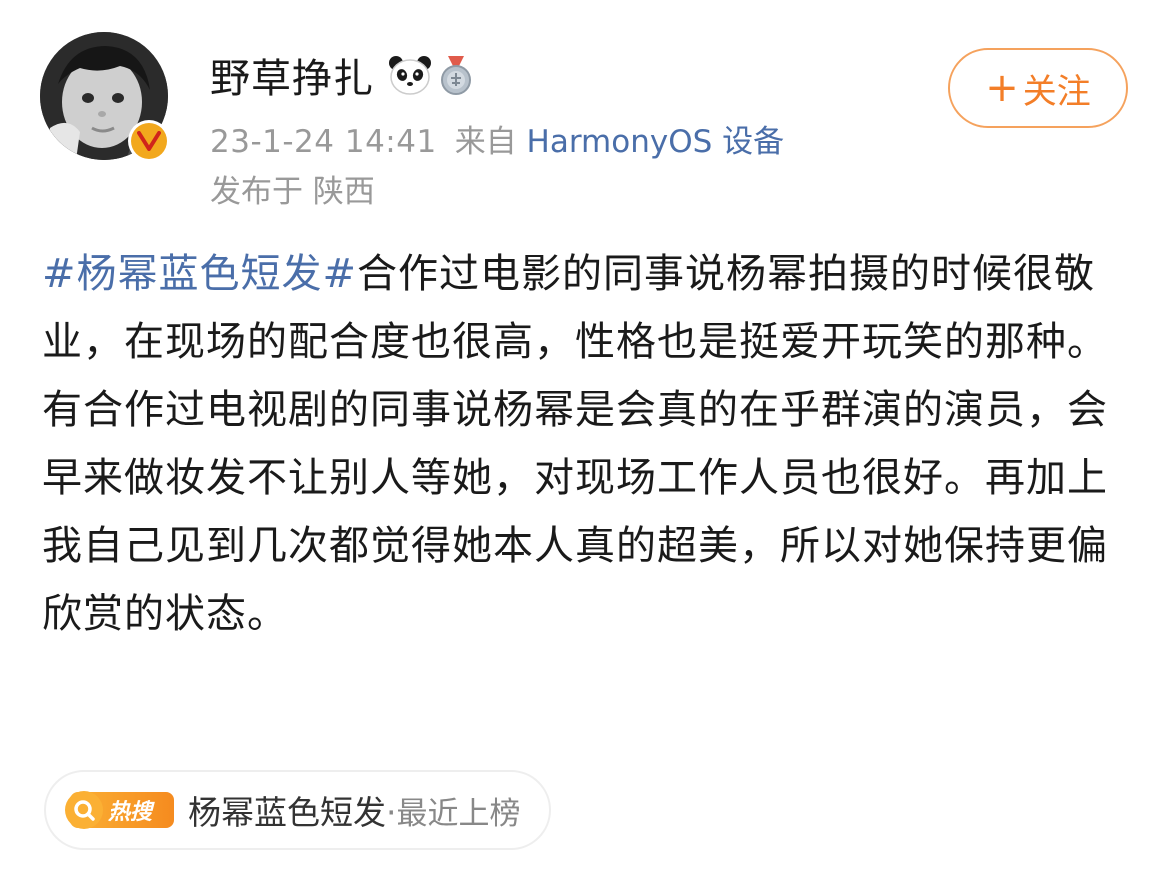 This screenshot has height=886, width=1170. I want to click on post-source-link: HarmonyOS 设备, so click(656, 142).